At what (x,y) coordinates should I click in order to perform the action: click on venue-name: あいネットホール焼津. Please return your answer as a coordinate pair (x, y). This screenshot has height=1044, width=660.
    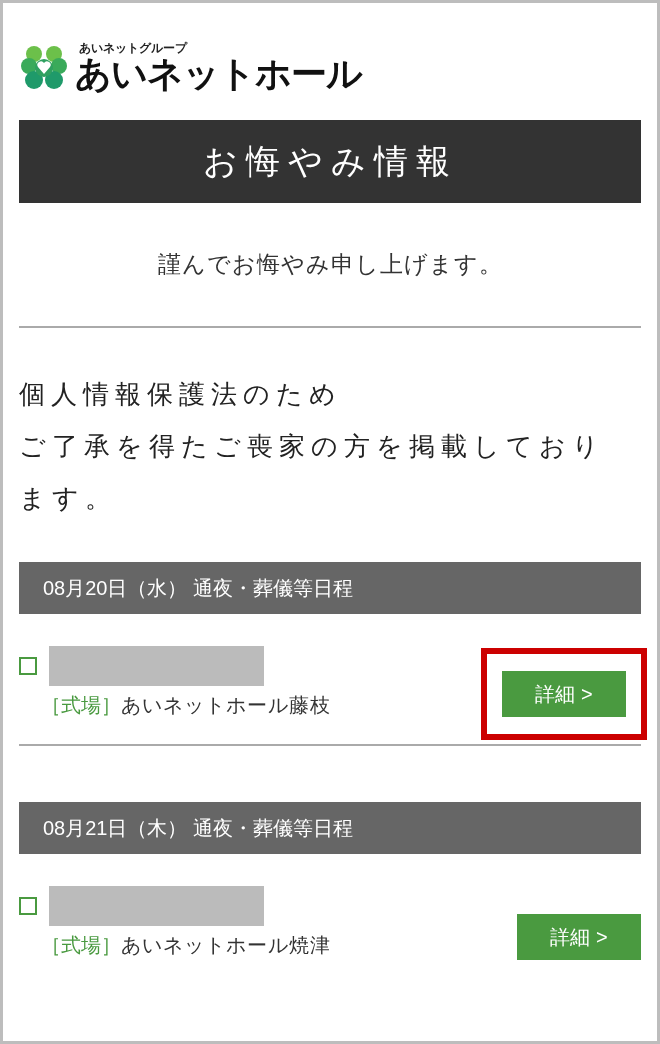
    Looking at the image, I should click on (226, 945).